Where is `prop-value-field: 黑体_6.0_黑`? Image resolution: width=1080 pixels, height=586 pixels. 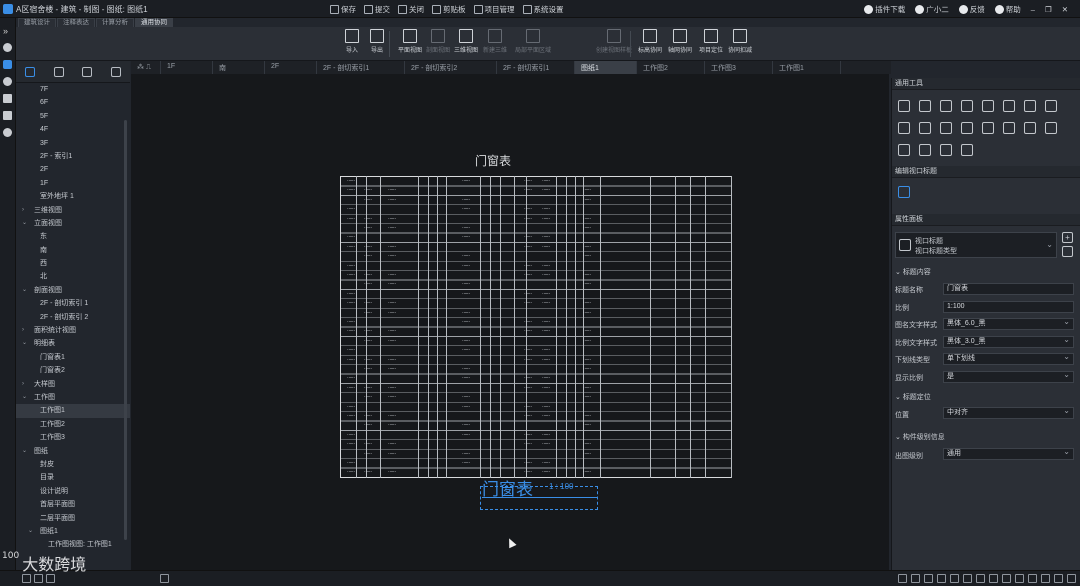
prop-value-field: 黑体_6.0_黑 is located at coordinates (1008, 323).